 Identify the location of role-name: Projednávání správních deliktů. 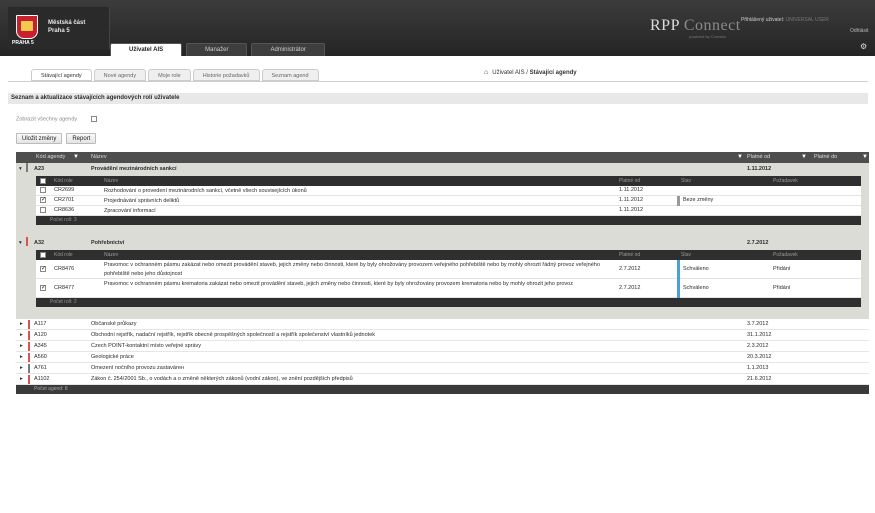
(142, 201).